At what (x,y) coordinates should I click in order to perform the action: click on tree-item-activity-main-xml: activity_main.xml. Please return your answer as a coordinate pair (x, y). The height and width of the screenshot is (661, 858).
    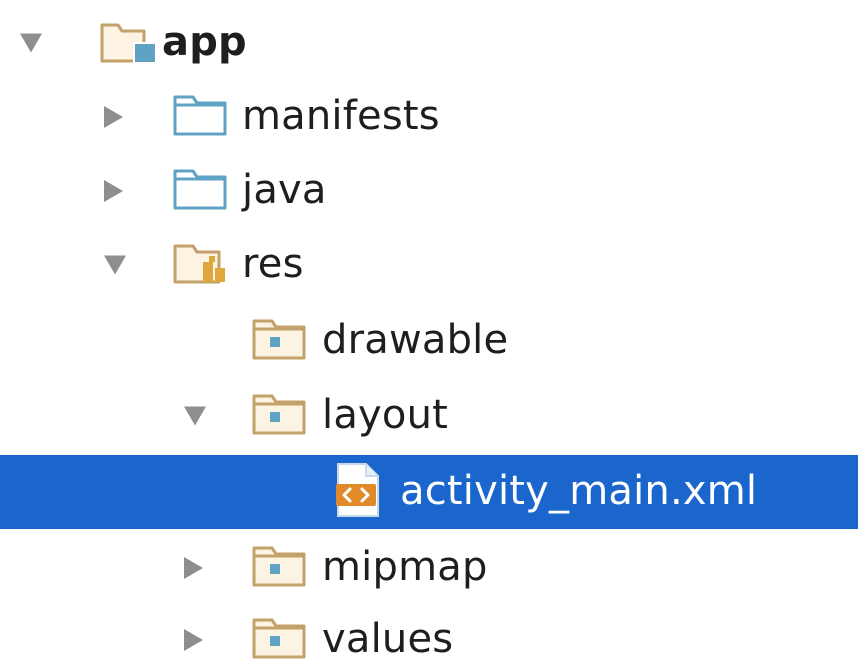
    Looking at the image, I should click on (429, 492).